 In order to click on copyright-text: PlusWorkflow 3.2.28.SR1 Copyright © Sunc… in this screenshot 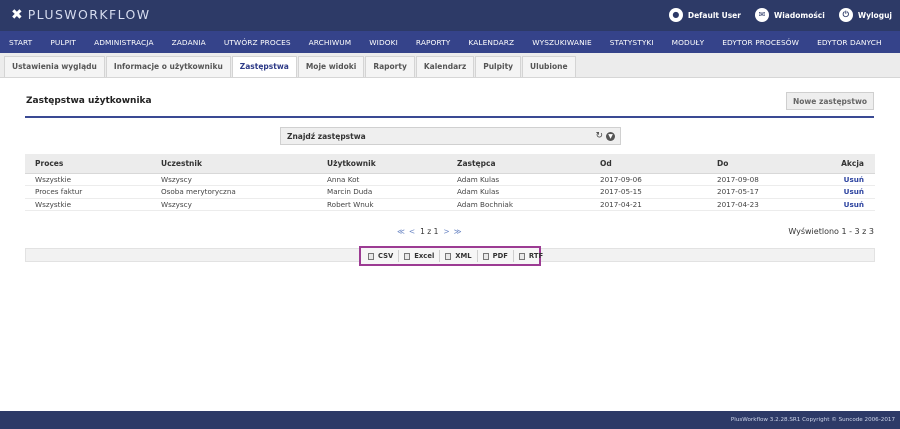, I will do `click(812, 420)`.